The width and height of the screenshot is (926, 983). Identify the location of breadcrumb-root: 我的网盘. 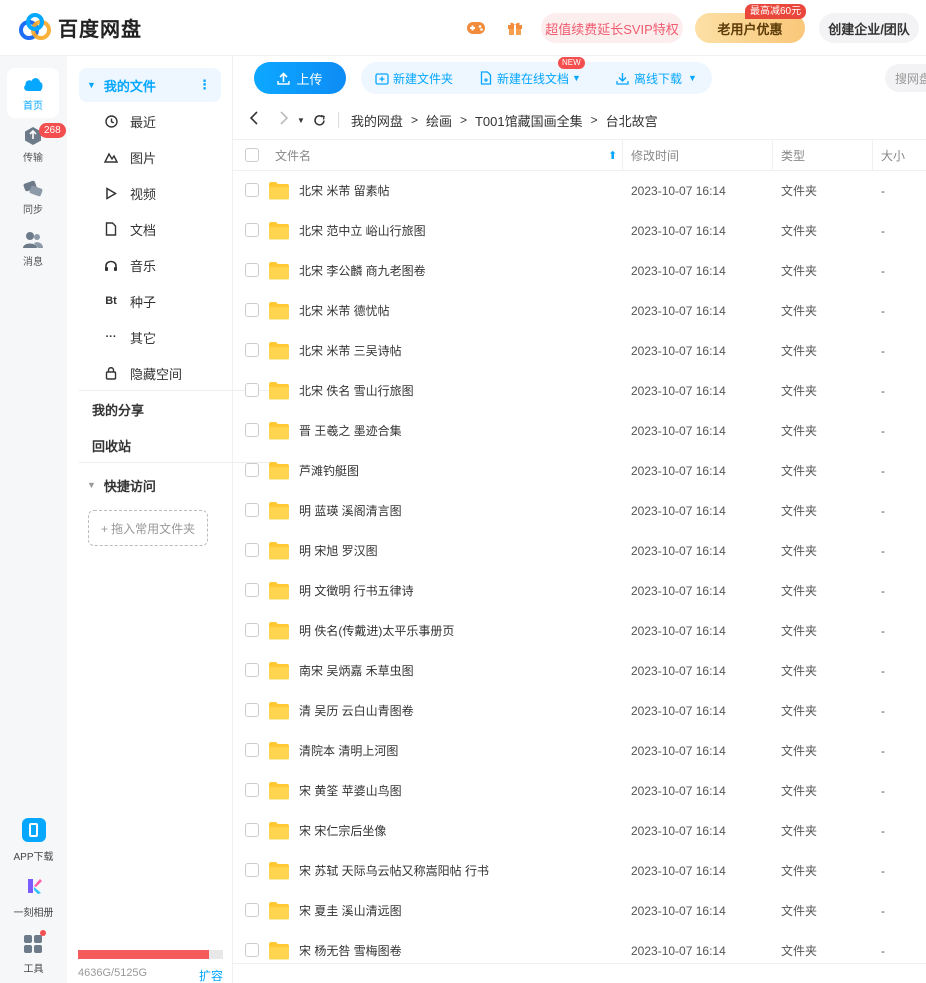
(377, 120).